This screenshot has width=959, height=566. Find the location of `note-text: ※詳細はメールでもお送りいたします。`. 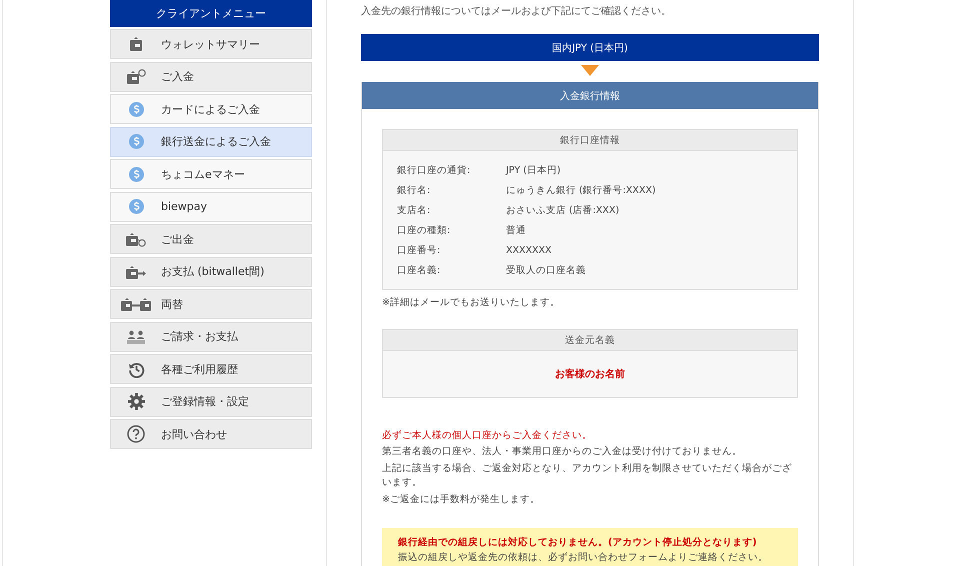

note-text: ※詳細はメールでもお送りいたします。 is located at coordinates (471, 302).